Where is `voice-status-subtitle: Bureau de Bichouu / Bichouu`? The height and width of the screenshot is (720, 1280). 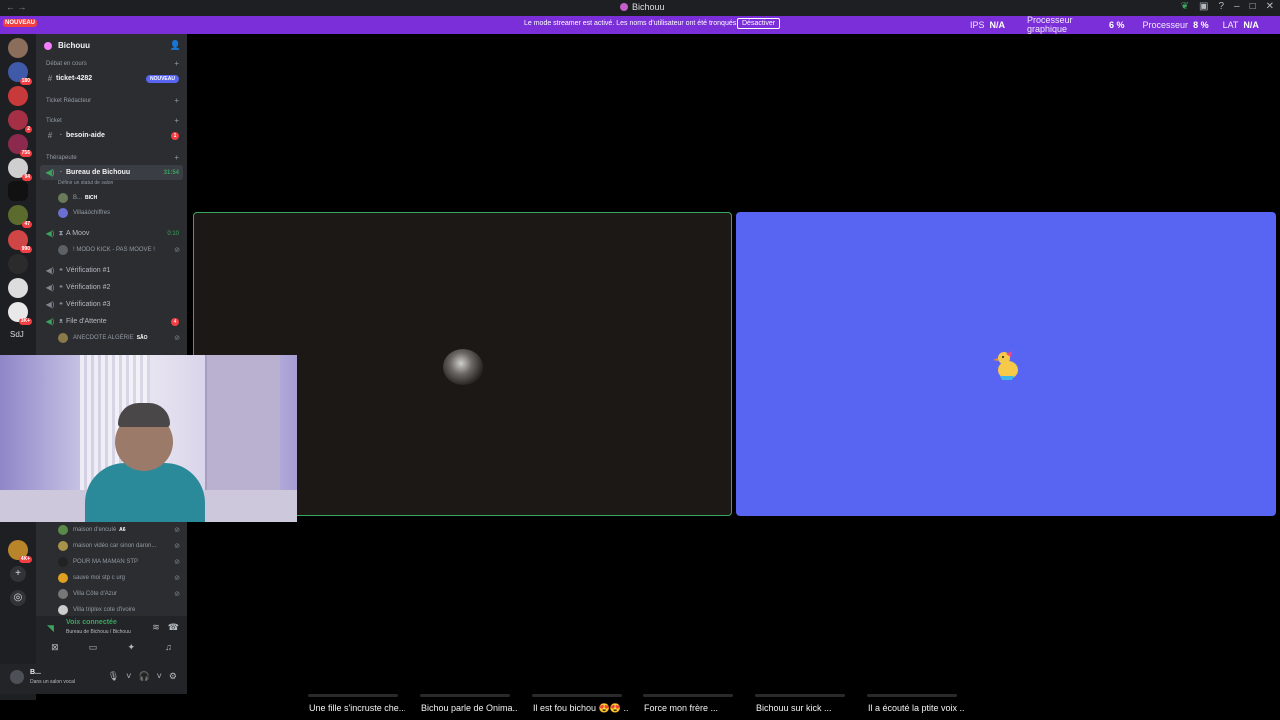
voice-status-subtitle: Bureau de Bichouu / Bichouu is located at coordinates (98, 632).